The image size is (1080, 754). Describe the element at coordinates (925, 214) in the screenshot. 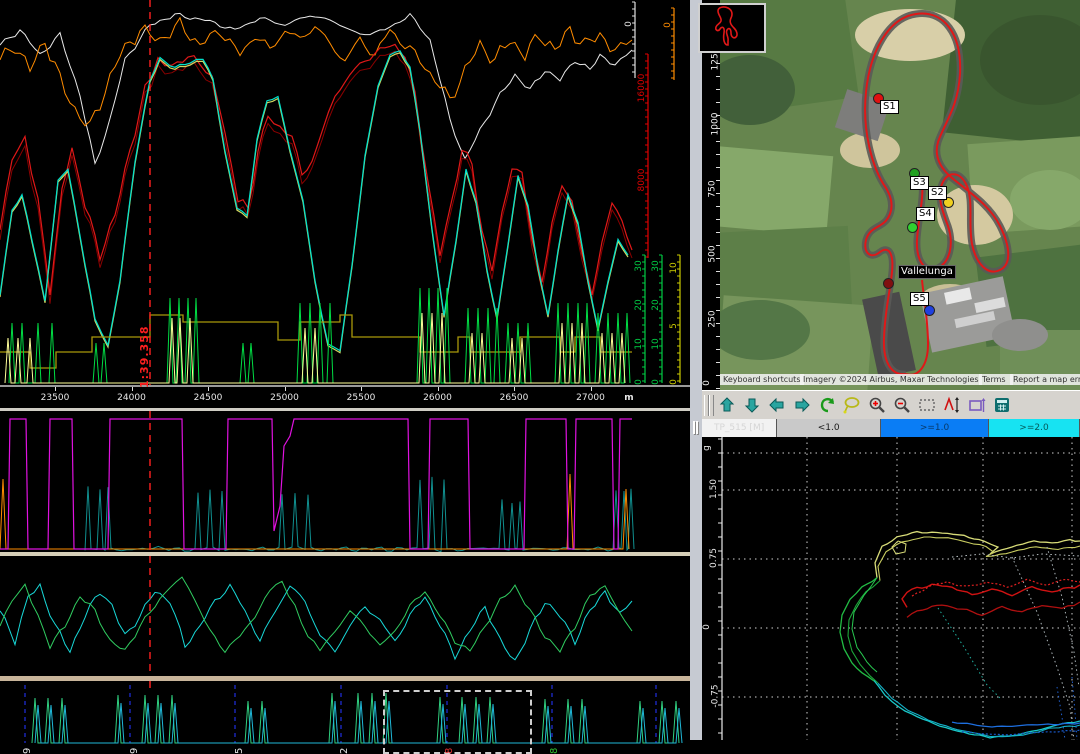

I see `sector-marker-label: S4` at that location.